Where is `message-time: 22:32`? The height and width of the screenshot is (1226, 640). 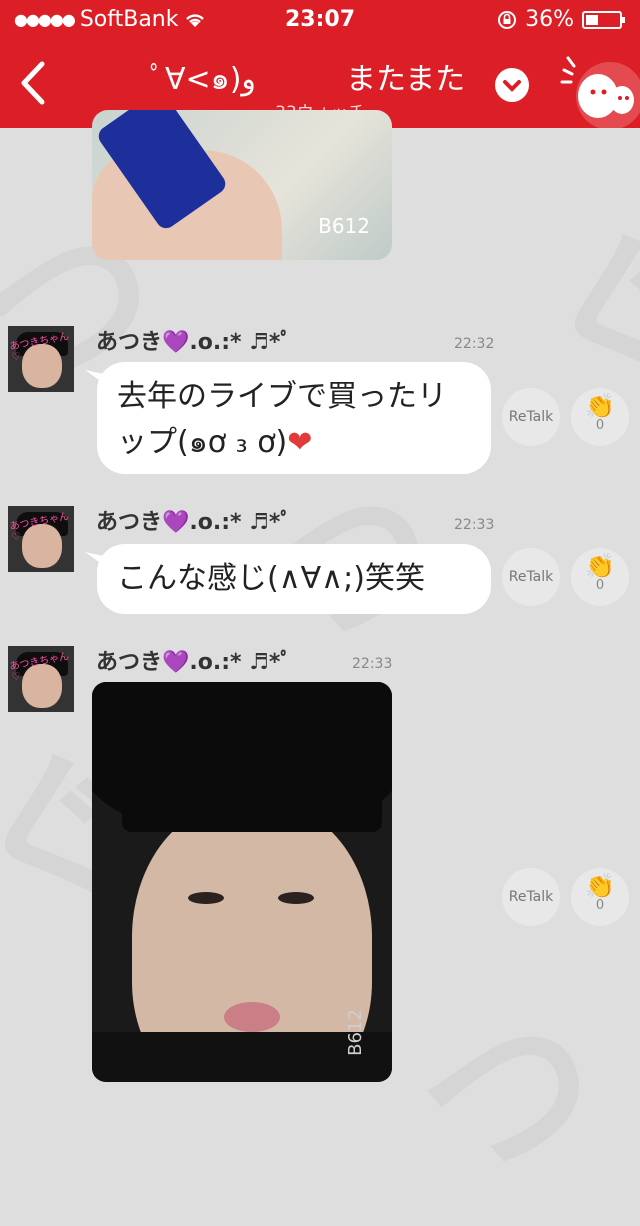 message-time: 22:32 is located at coordinates (474, 344).